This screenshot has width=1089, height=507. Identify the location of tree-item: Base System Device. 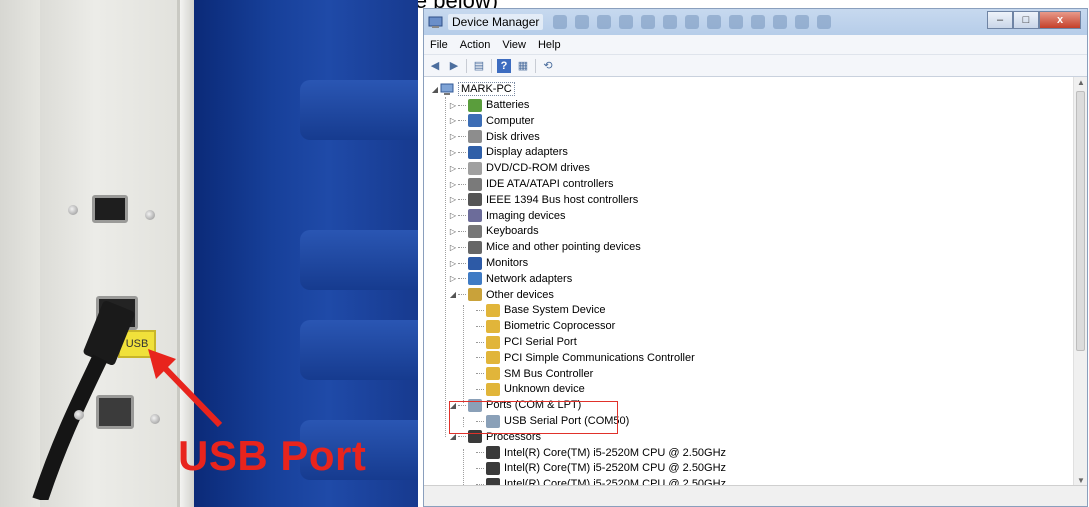
(535, 310).